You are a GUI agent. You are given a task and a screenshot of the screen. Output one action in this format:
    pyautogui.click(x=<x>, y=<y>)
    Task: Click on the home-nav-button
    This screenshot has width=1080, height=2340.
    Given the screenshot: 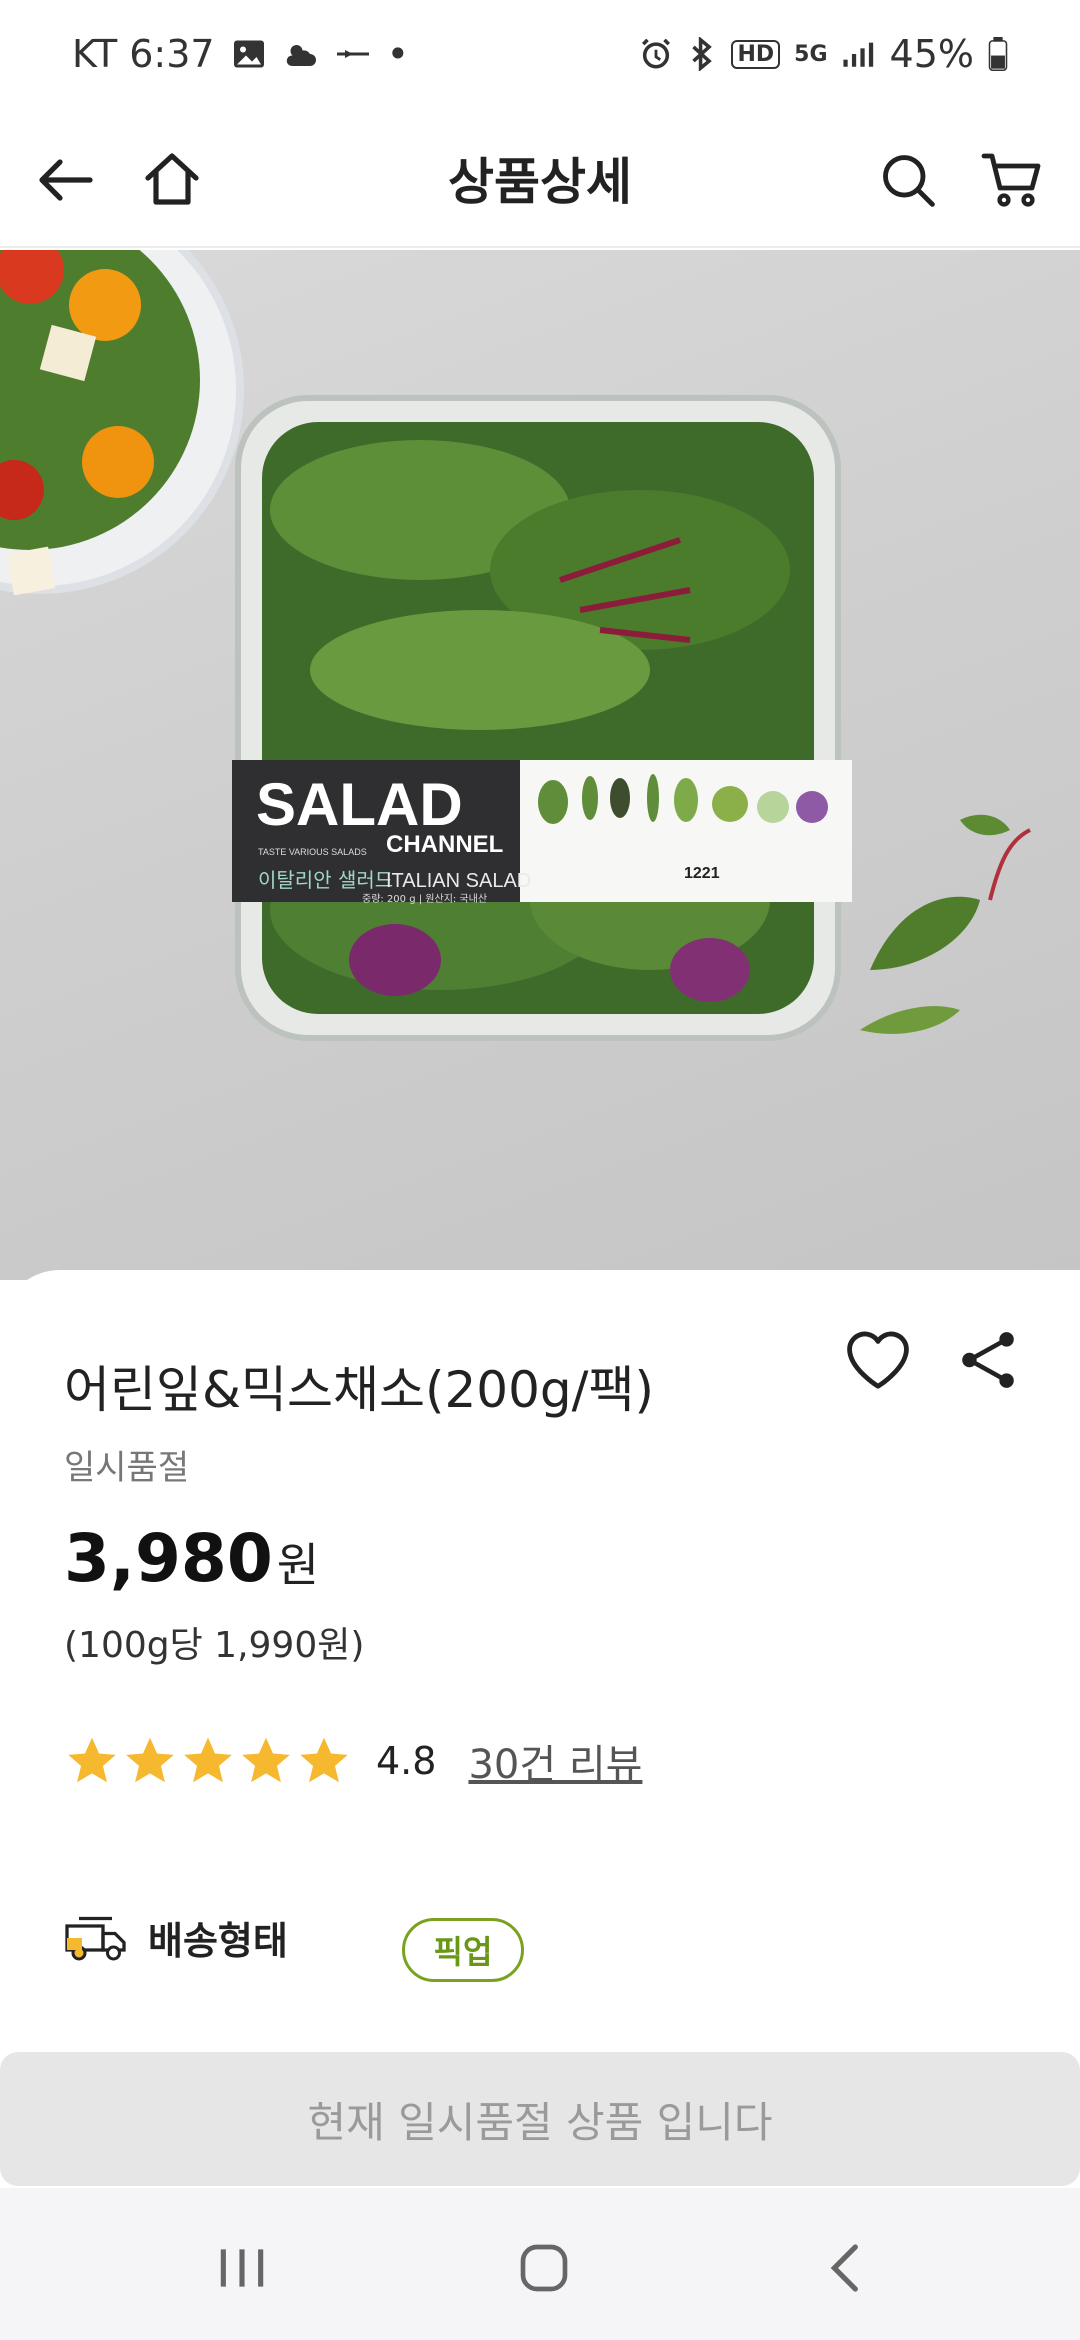 What is the action you would take?
    pyautogui.click(x=544, y=2268)
    